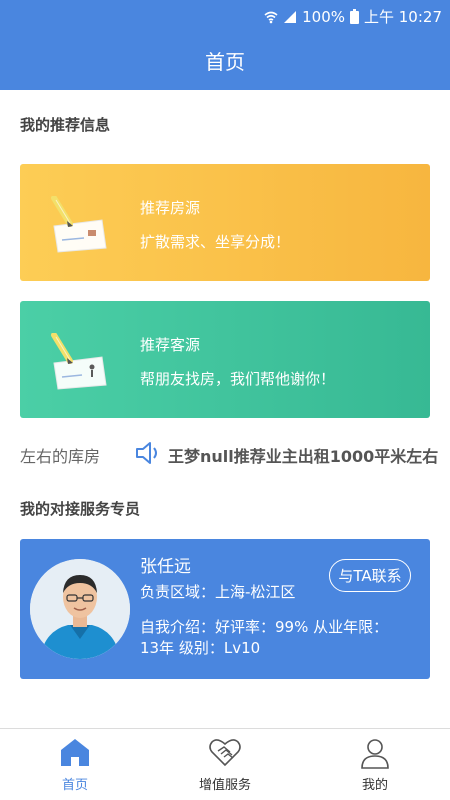 The width and height of the screenshot is (450, 800). What do you see at coordinates (370, 575) in the screenshot?
I see `contact-agent-button: 与TA联系` at bounding box center [370, 575].